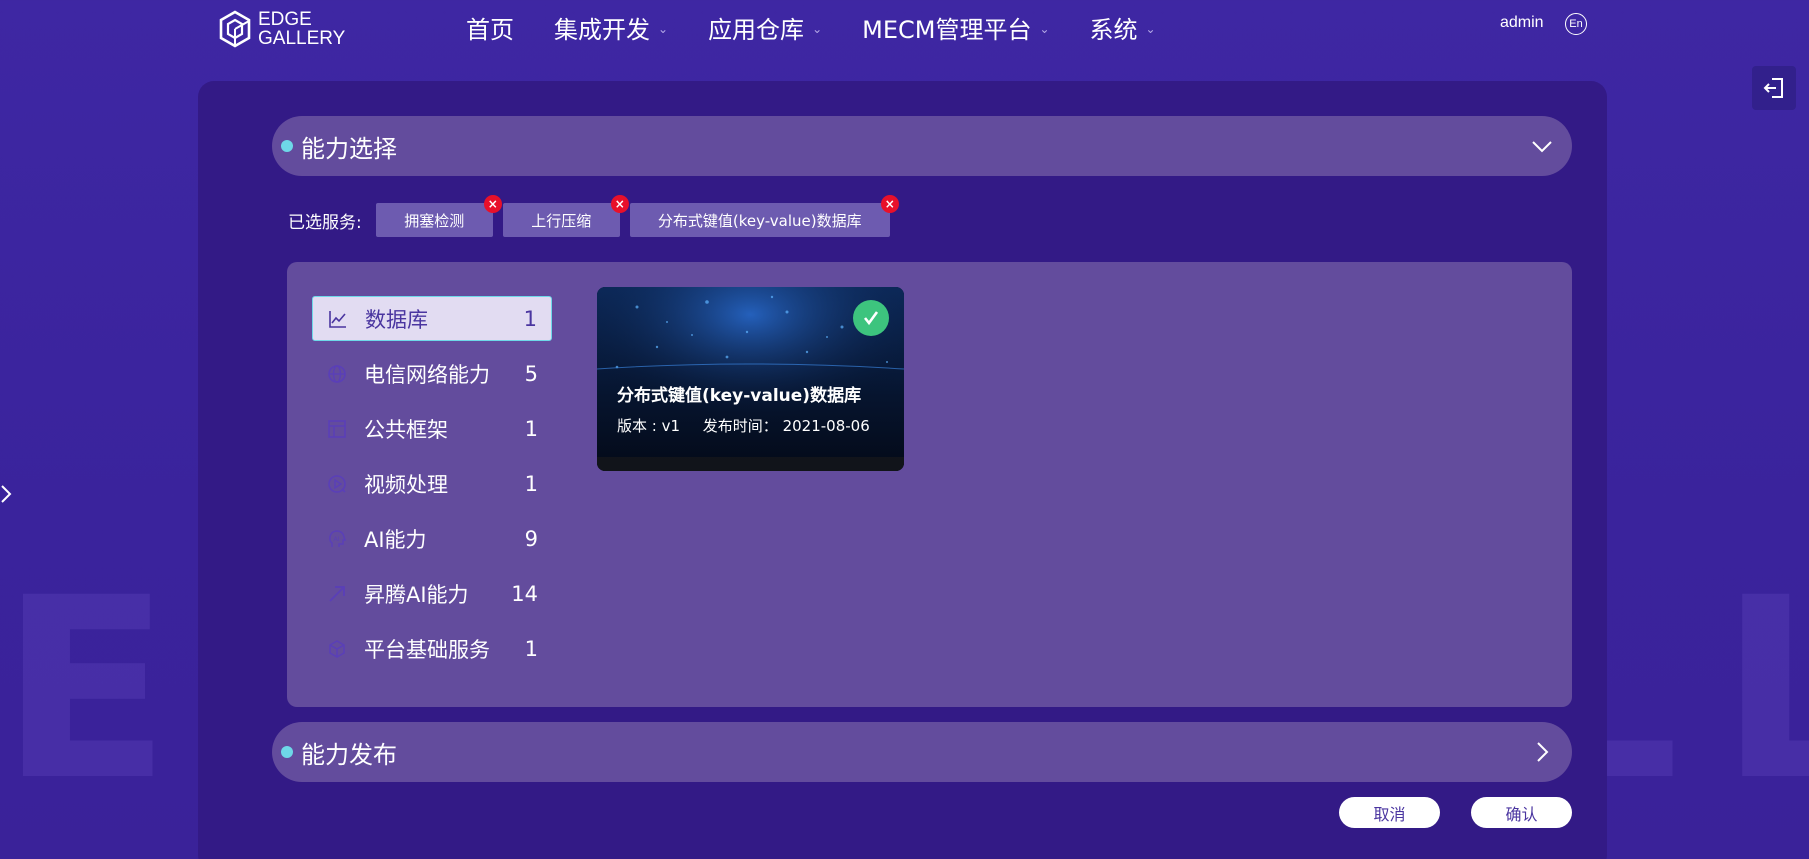 The width and height of the screenshot is (1809, 859). What do you see at coordinates (338, 319) in the screenshot?
I see `line-chart-icon` at bounding box center [338, 319].